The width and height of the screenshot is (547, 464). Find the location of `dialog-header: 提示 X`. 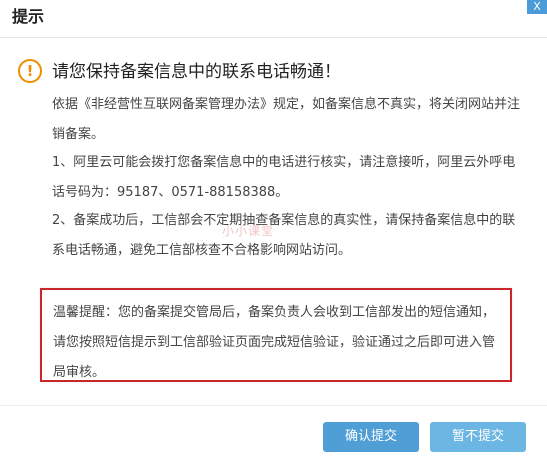

dialog-header: 提示 X is located at coordinates (273, 19).